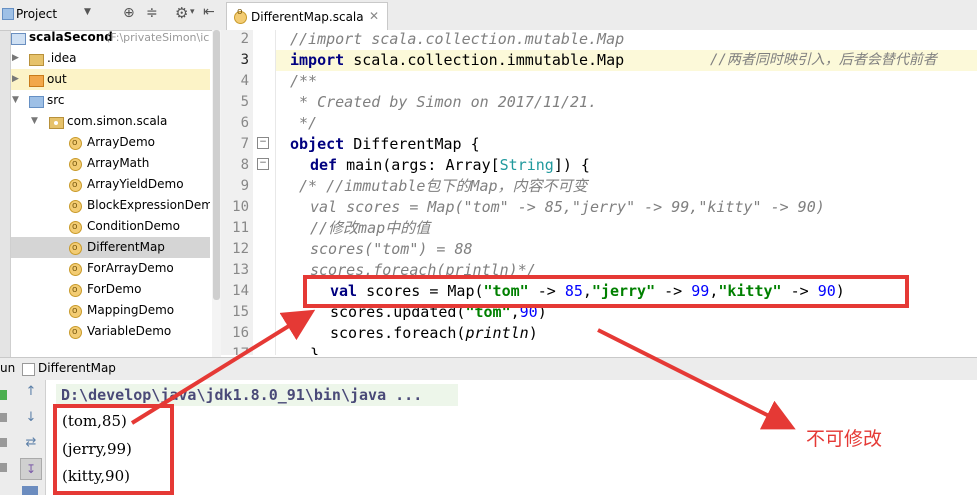  Describe the element at coordinates (844, 439) in the screenshot. I see `annotation-note: 不可修改` at that location.